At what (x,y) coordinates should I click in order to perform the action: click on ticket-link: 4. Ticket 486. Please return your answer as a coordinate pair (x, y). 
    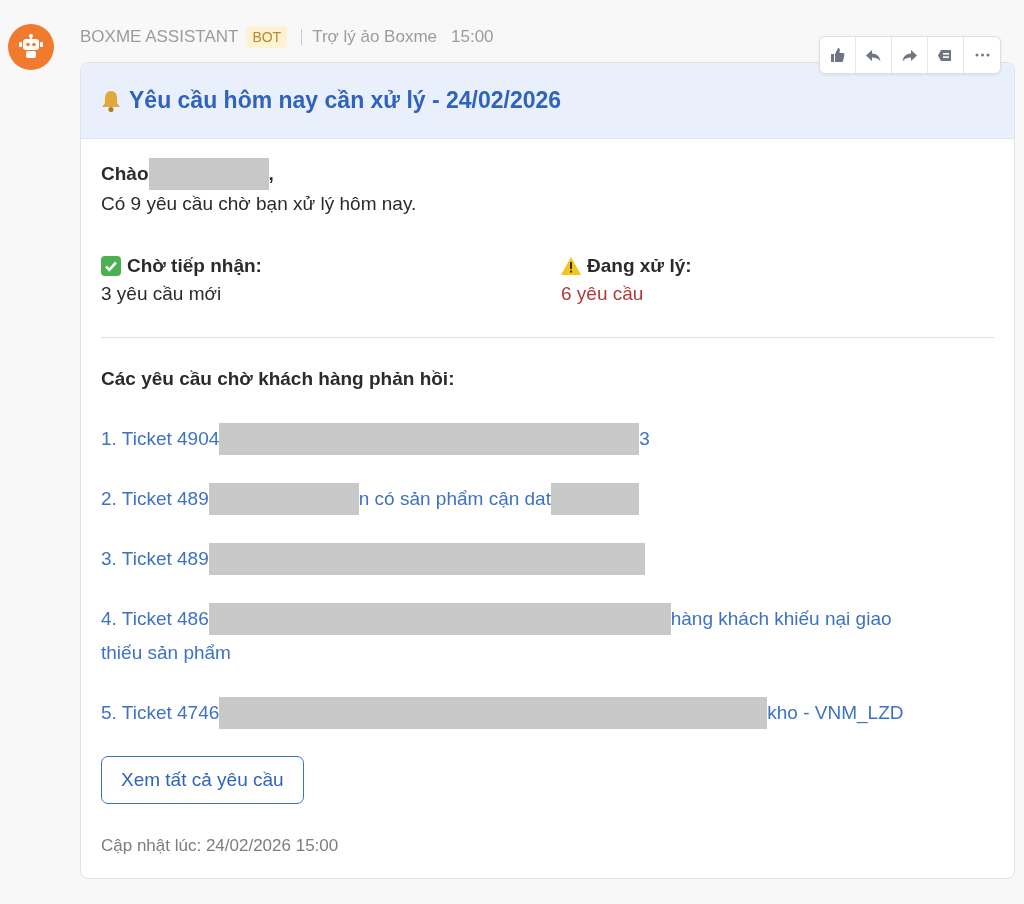
    Looking at the image, I should click on (155, 619).